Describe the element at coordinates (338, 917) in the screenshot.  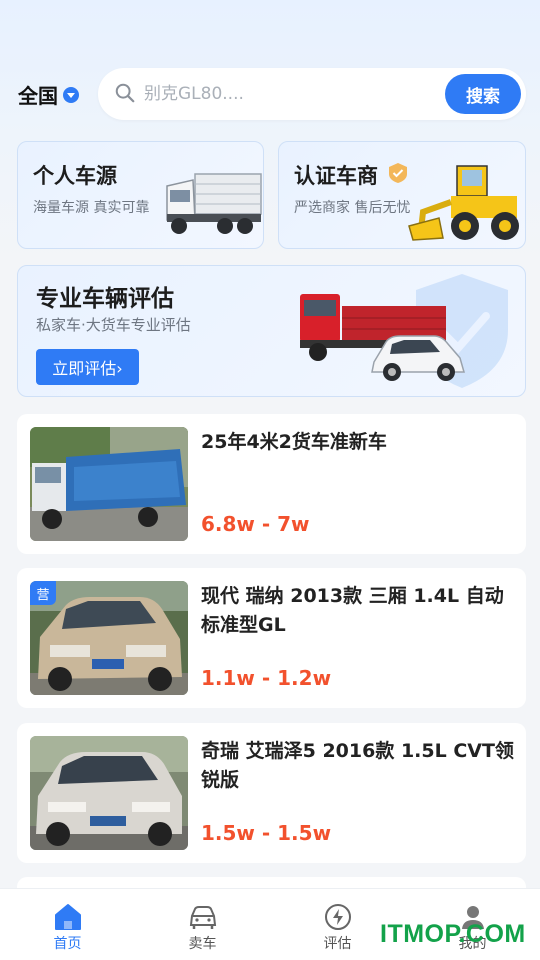
I see `lightning-icon` at that location.